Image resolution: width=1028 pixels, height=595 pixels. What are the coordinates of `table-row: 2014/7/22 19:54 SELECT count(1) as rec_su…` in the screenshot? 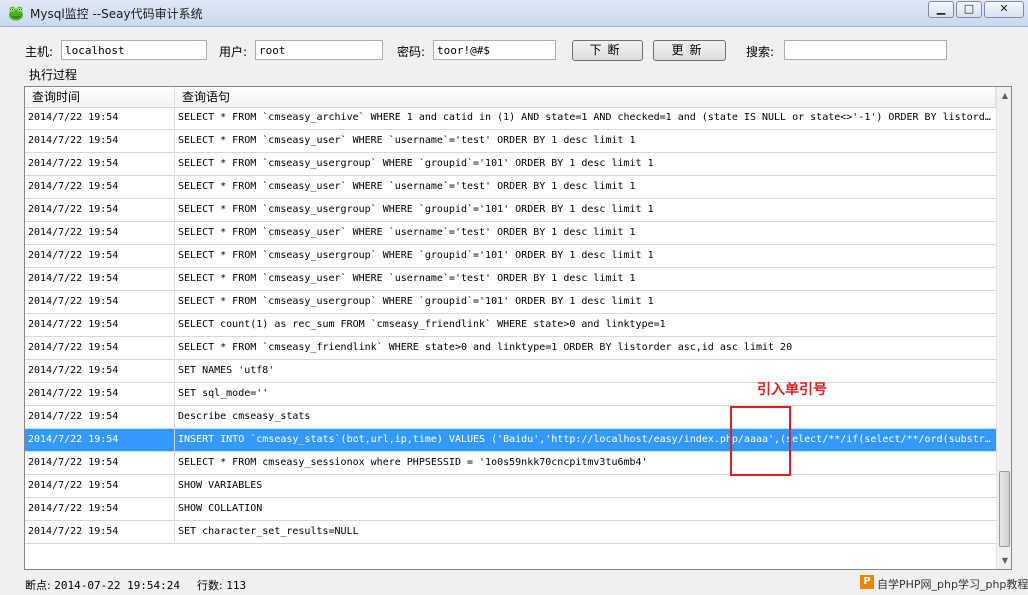 It's located at (510, 325).